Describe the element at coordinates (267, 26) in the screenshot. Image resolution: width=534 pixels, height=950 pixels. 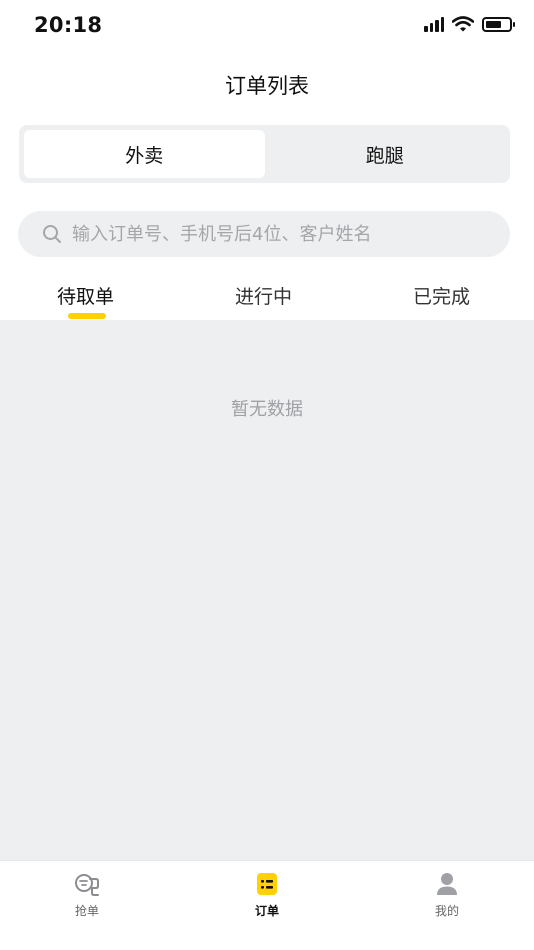
I see `status-bar: 20:18` at that location.